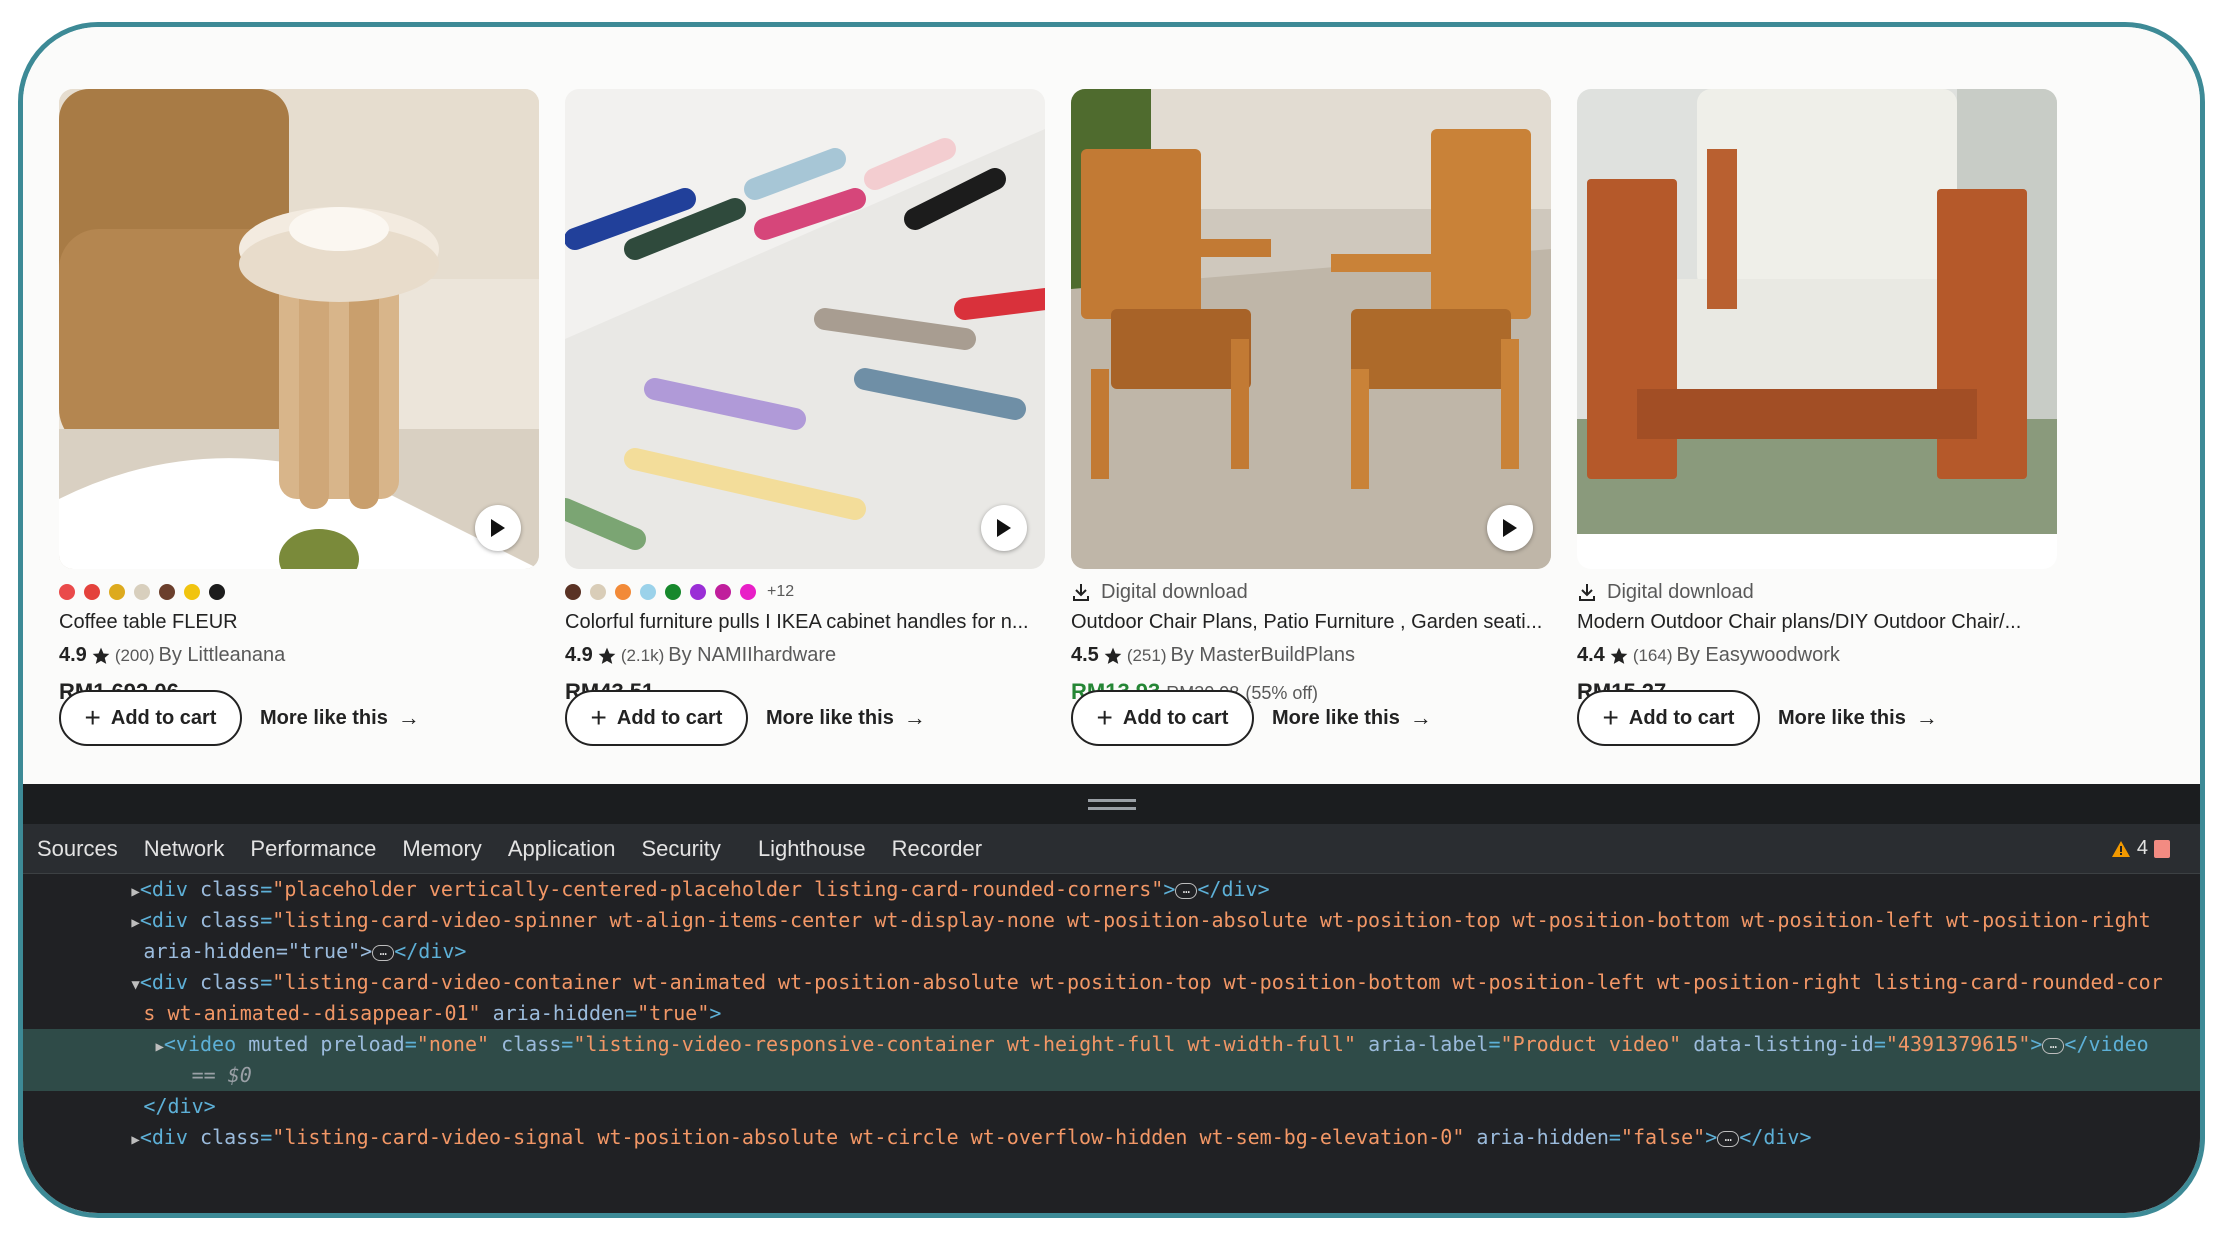  I want to click on more-like-this-label: More like this, so click(830, 717).